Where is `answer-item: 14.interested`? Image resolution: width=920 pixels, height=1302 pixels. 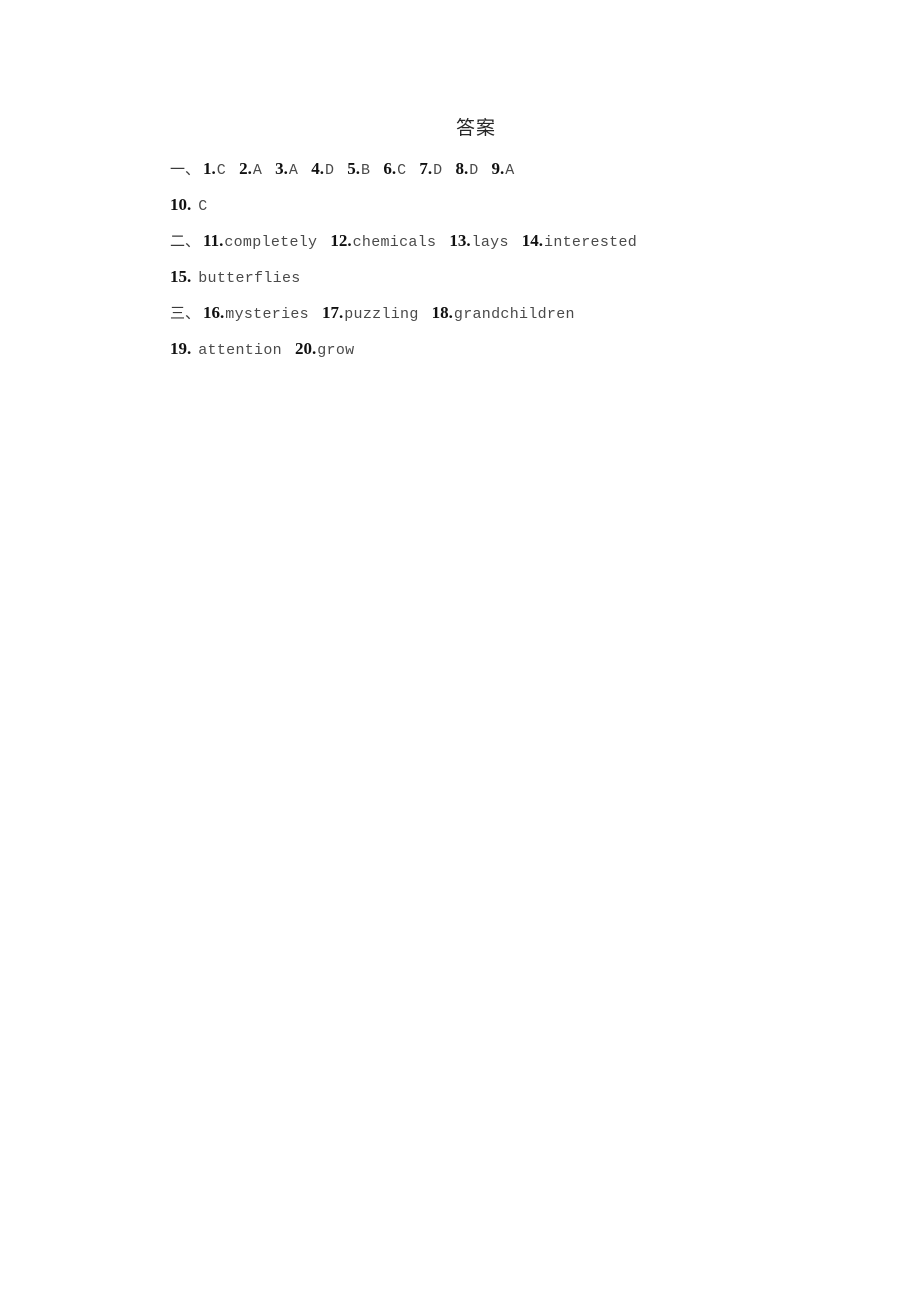
answer-item: 14.interested is located at coordinates (579, 242).